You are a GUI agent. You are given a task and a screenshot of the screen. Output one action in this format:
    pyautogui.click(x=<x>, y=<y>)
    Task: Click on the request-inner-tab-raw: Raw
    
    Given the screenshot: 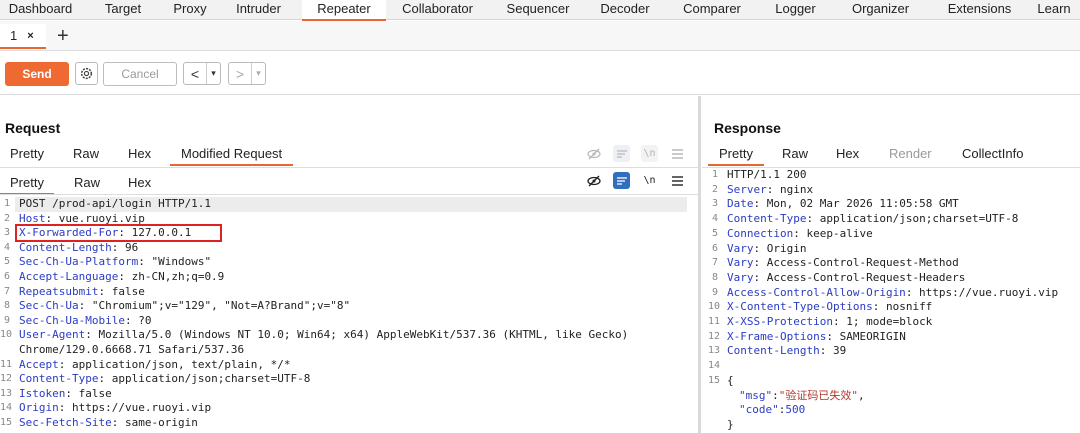 What is the action you would take?
    pyautogui.click(x=87, y=185)
    